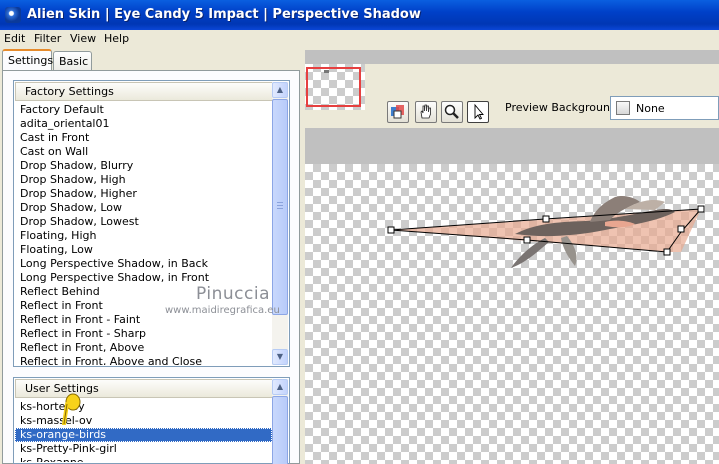  What do you see at coordinates (143, 250) in the screenshot?
I see `list-item: Floating, Low` at bounding box center [143, 250].